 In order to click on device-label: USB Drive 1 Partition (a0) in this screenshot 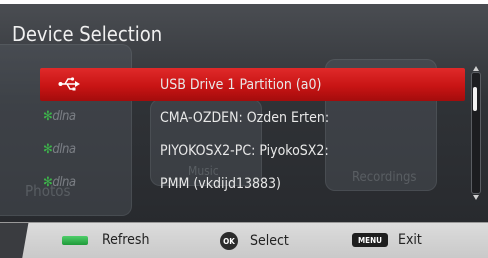, I will do `click(241, 84)`.